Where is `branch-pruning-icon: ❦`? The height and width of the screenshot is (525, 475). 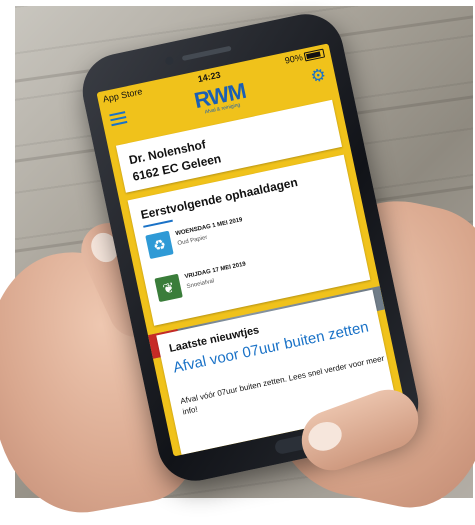
branch-pruning-icon: ❦ is located at coordinates (168, 288).